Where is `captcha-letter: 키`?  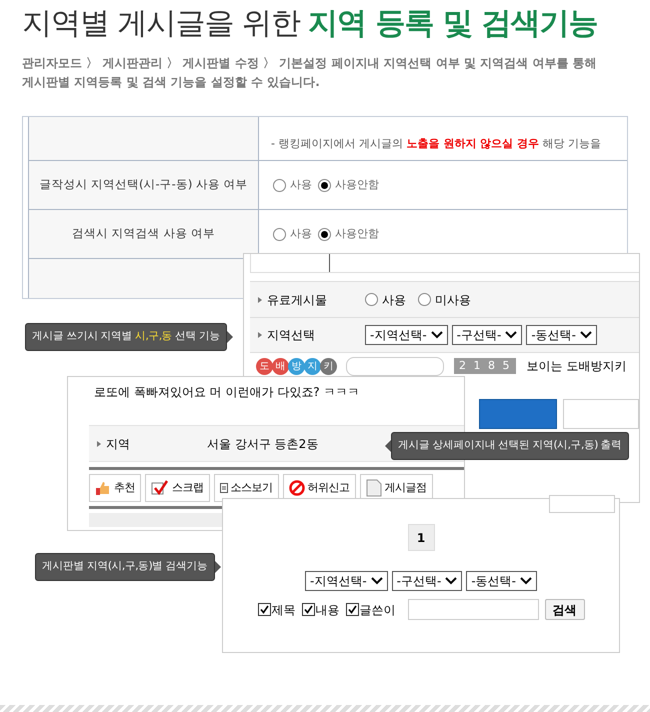 captcha-letter: 키 is located at coordinates (328, 366).